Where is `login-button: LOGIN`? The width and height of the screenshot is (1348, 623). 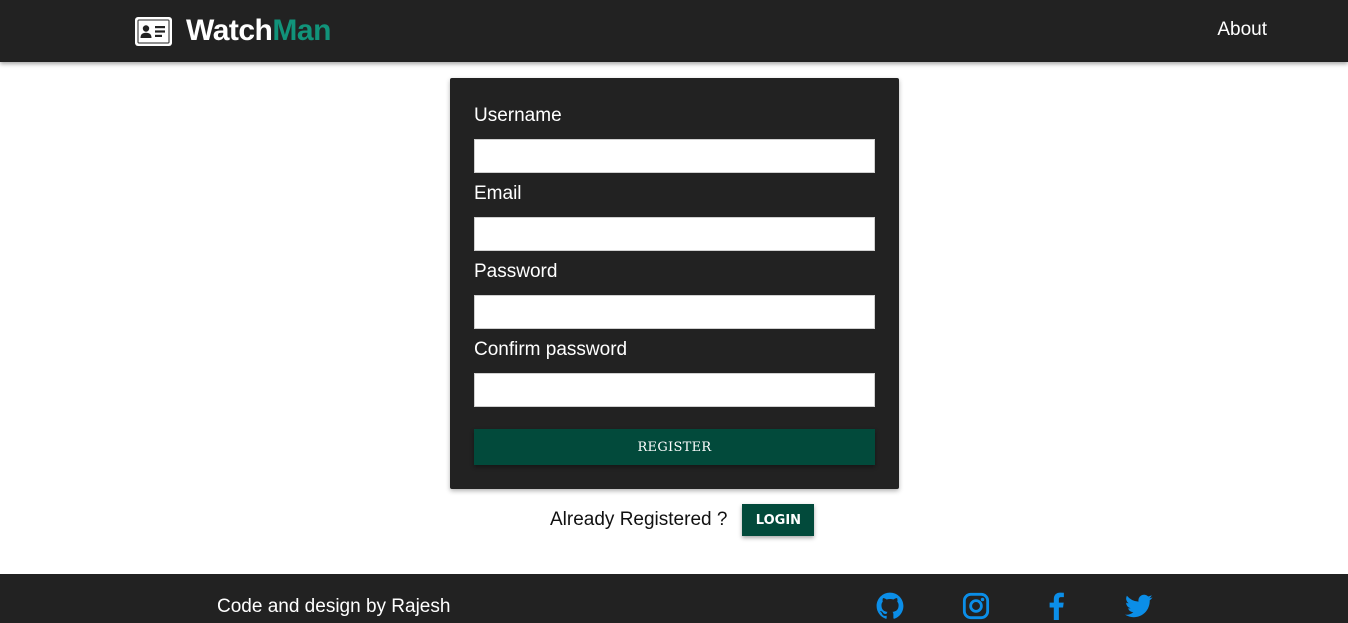
login-button: LOGIN is located at coordinates (778, 520).